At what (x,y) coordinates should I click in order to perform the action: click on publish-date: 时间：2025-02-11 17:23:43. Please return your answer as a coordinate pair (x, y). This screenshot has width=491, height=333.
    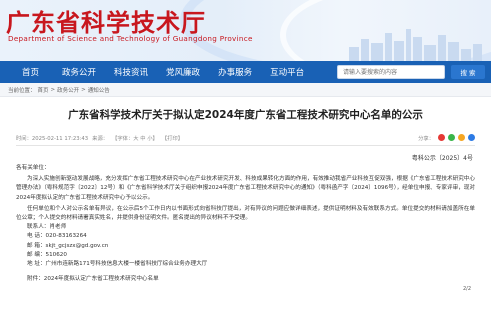
    Looking at the image, I should click on (52, 138).